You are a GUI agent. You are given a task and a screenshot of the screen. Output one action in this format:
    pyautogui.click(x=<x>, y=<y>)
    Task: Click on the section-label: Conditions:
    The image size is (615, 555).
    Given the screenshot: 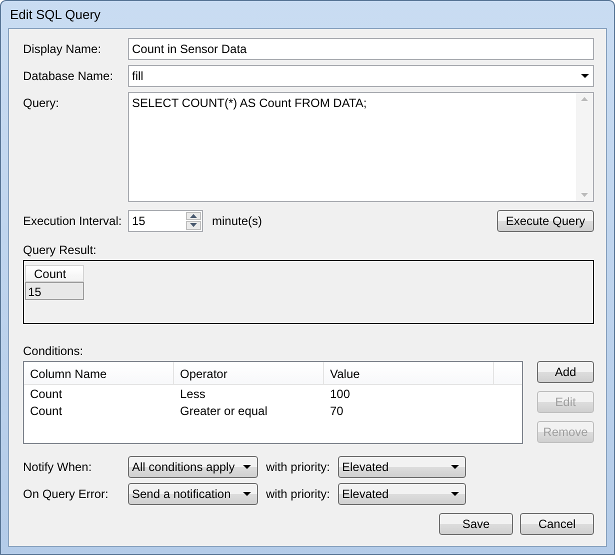 What is the action you would take?
    pyautogui.click(x=53, y=351)
    